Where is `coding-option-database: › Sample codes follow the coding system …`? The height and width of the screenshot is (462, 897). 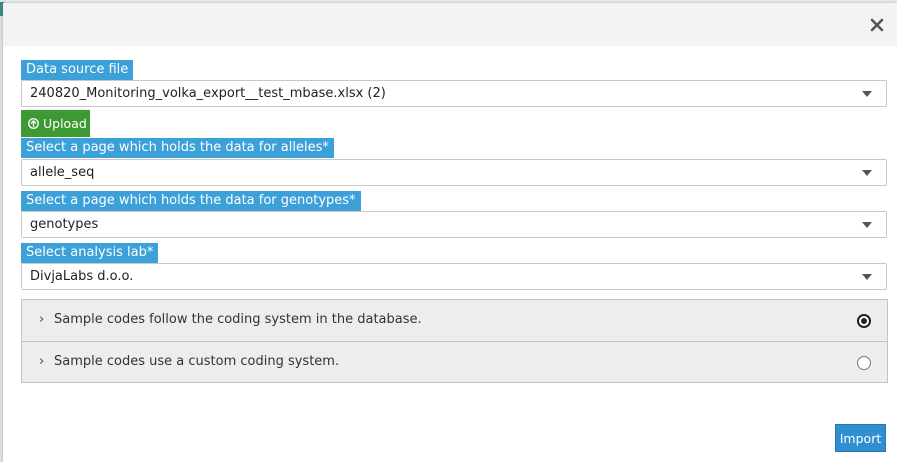 coding-option-database: › Sample codes follow the coding system … is located at coordinates (454, 320).